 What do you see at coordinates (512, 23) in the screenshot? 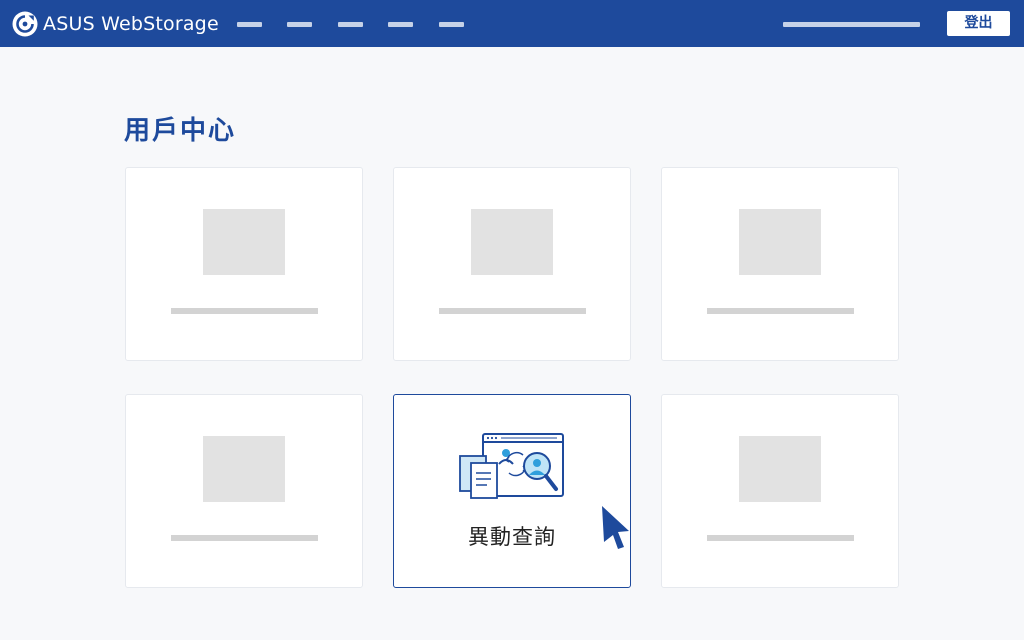
I see `top-navigation-bar: ASUS WebStorage 登出` at bounding box center [512, 23].